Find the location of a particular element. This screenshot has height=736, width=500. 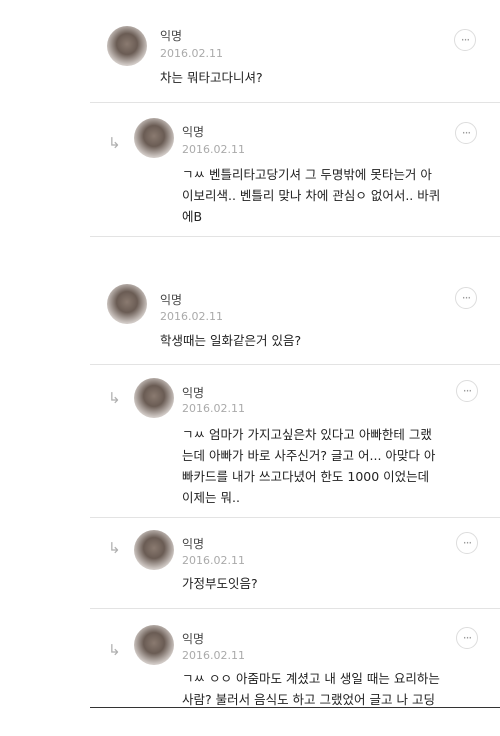

comment-body-line: 이보리색.. 벤틀리 맞나 차에 관심ㅇ 없어서.. 바퀴 is located at coordinates (311, 195).